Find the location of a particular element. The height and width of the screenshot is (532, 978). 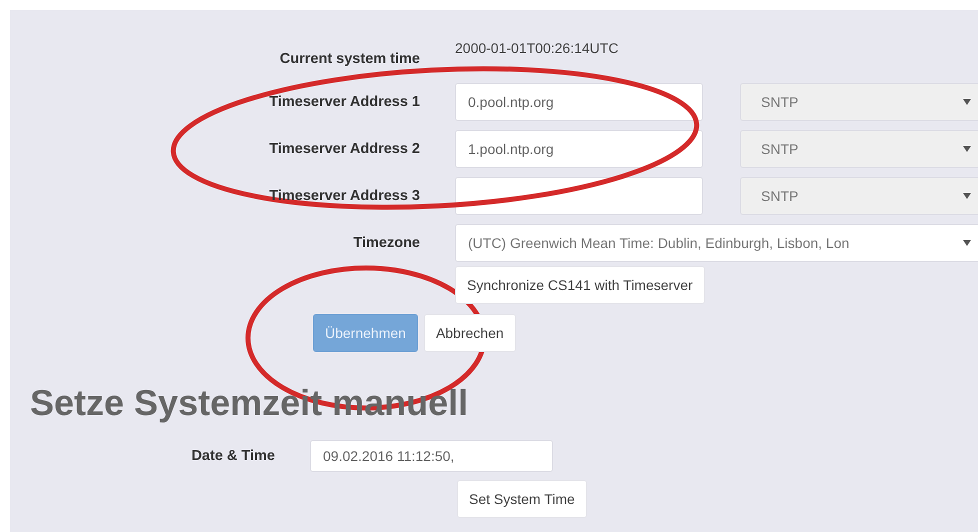

field-label: Date & Time is located at coordinates (233, 456).